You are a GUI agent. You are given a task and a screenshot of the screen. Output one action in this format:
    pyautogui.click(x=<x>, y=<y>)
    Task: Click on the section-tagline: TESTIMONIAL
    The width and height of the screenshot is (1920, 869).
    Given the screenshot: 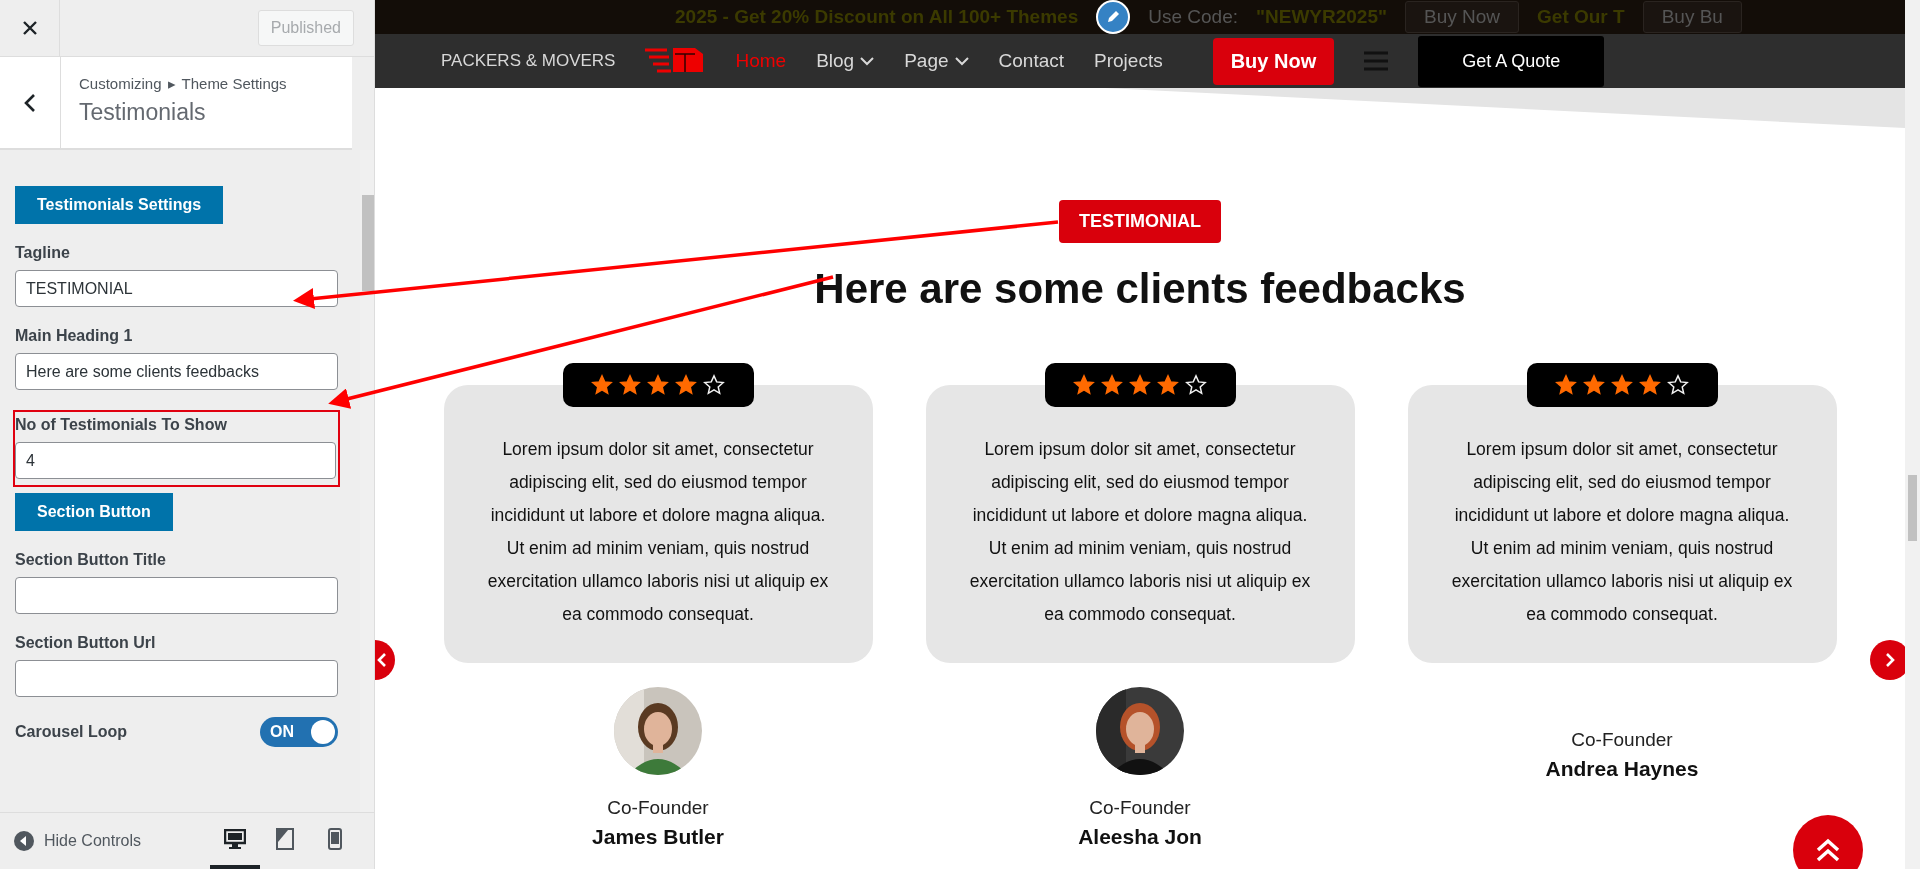 What is the action you would take?
    pyautogui.click(x=1140, y=221)
    